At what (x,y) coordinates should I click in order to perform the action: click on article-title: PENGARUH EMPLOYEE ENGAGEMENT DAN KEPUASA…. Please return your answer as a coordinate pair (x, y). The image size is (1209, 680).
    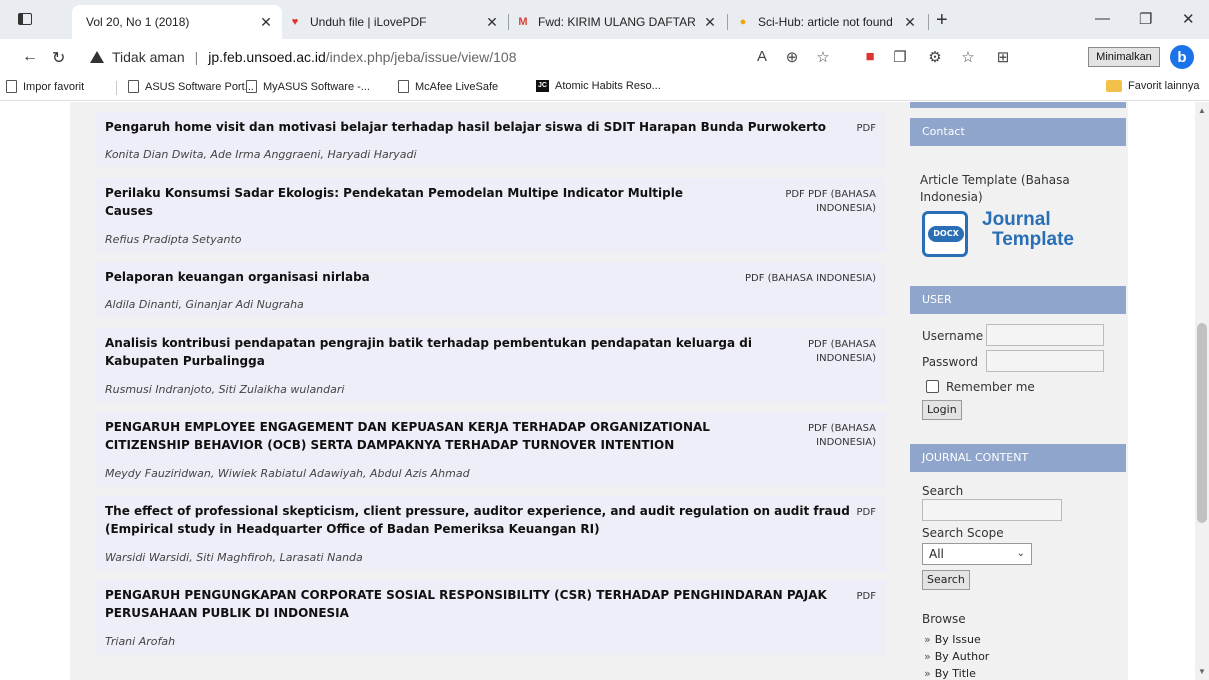
    Looking at the image, I should click on (407, 436).